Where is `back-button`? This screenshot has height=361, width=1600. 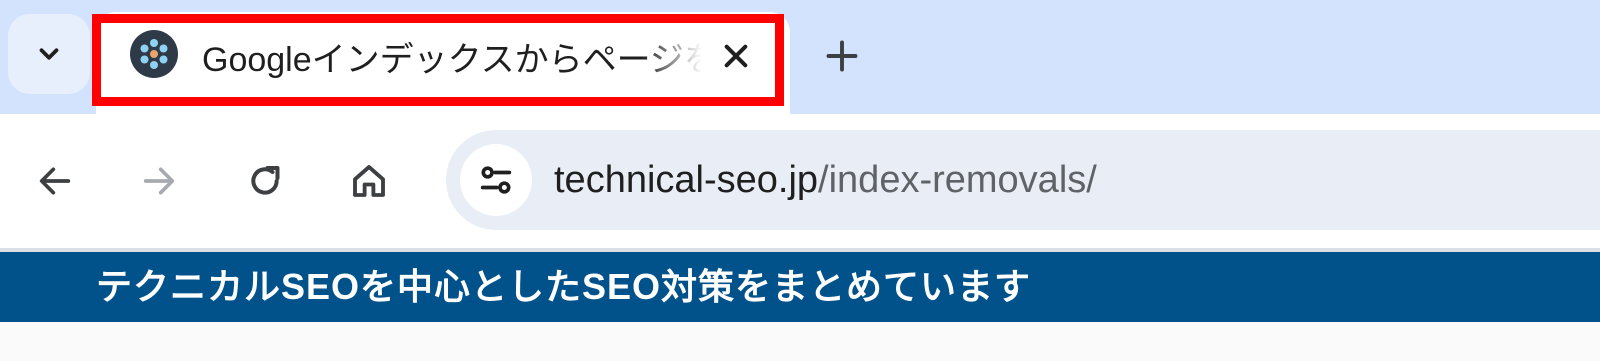
back-button is located at coordinates (55, 181).